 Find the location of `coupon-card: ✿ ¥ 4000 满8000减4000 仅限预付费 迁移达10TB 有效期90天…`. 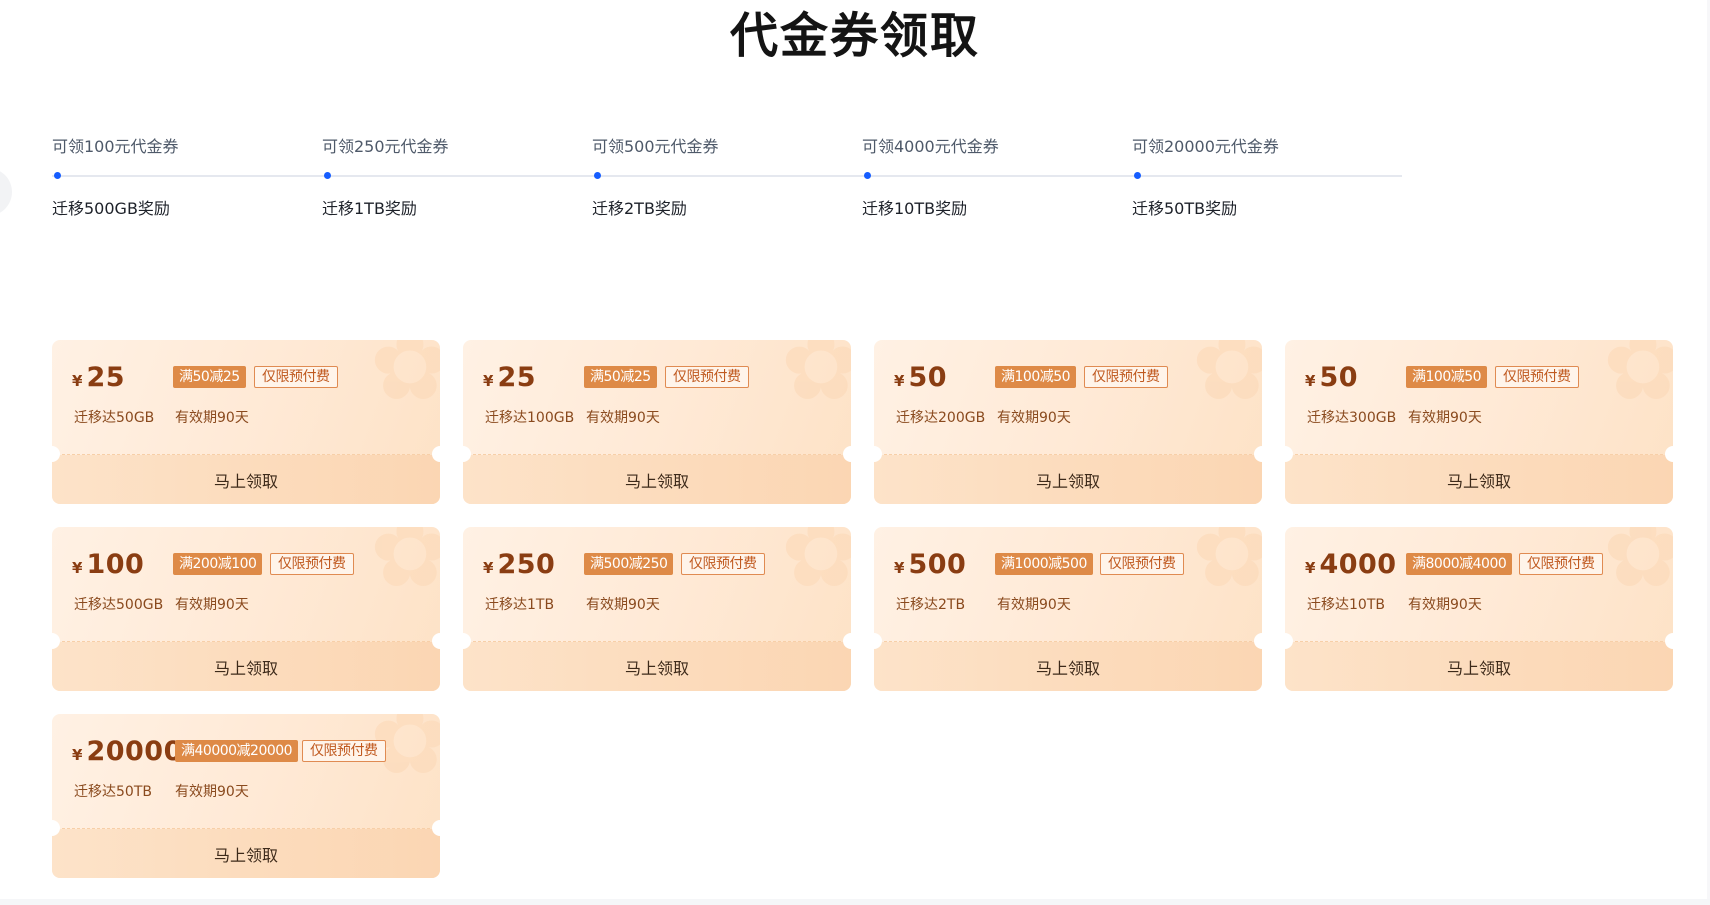

coupon-card: ✿ ¥ 4000 满8000减4000 仅限预付费 迁移达10TB 有效期90天… is located at coordinates (1479, 609).